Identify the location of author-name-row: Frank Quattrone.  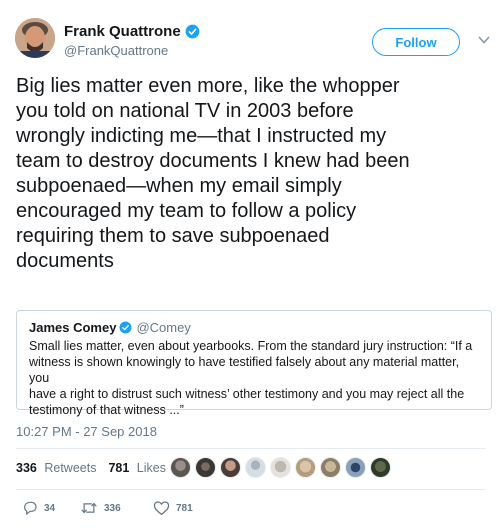
(132, 31).